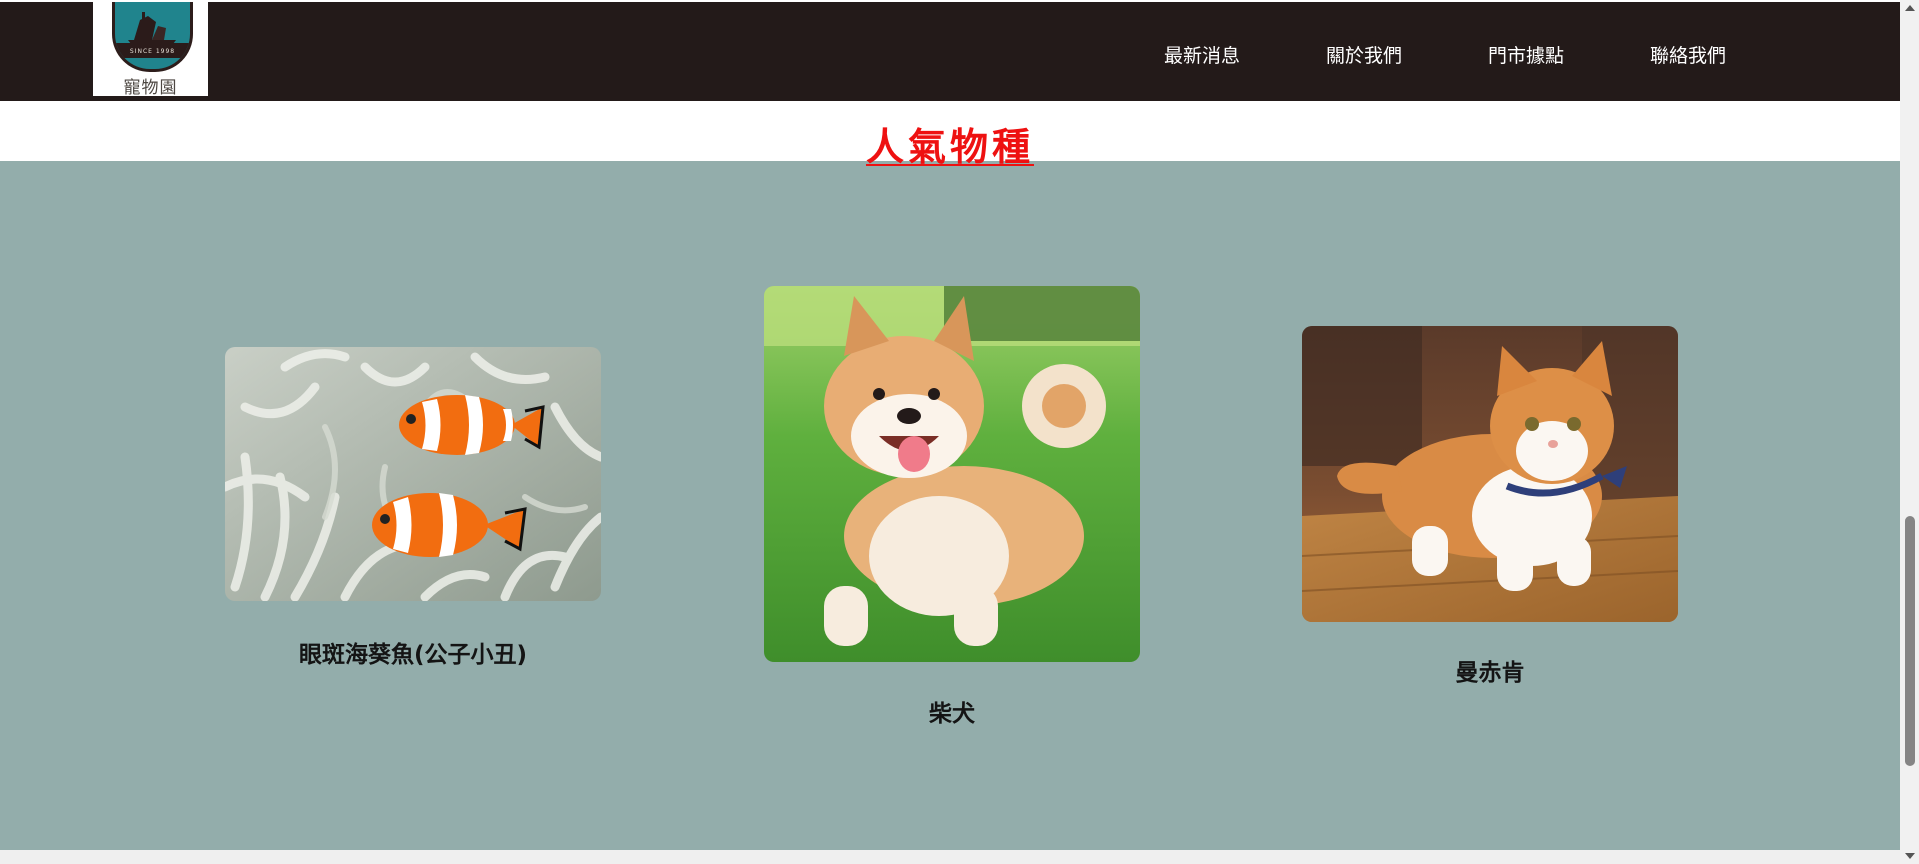  What do you see at coordinates (1910, 856) in the screenshot?
I see `scroll-down-arrow-icon` at bounding box center [1910, 856].